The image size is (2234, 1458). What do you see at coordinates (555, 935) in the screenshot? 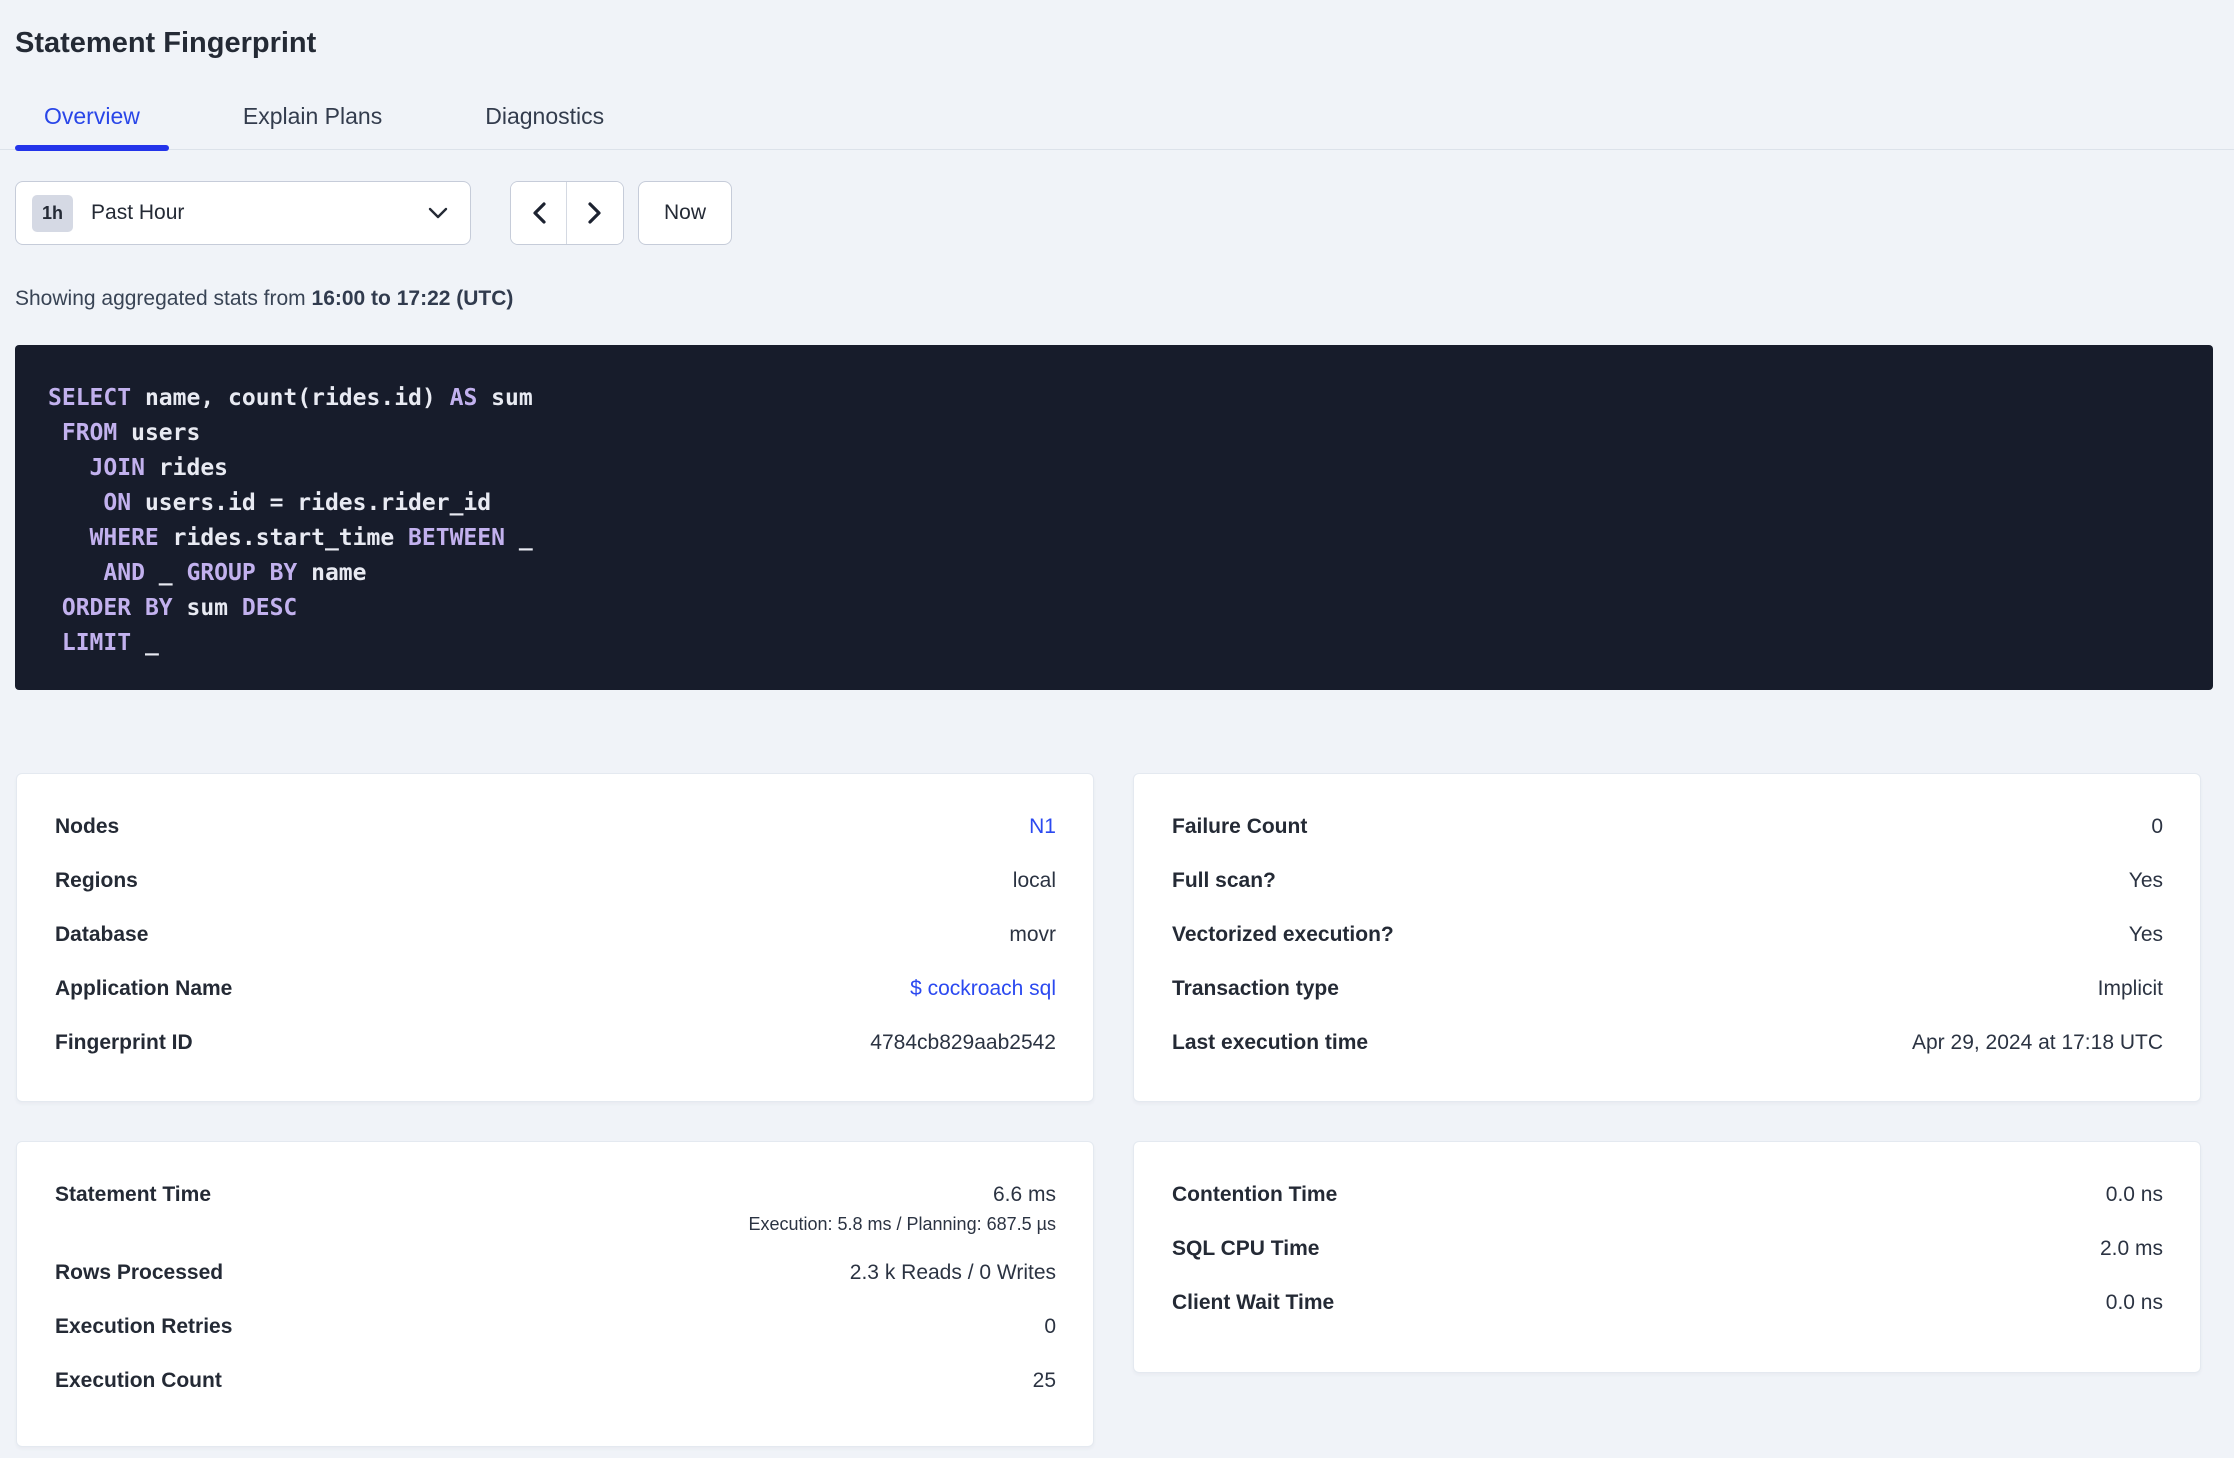
I see `stat-row-database: Database movr` at bounding box center [555, 935].